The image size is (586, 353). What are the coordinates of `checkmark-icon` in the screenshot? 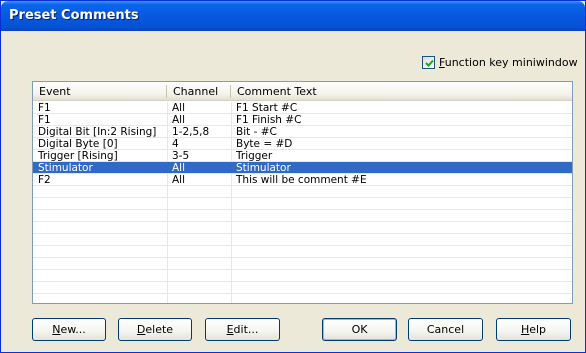 It's located at (429, 63).